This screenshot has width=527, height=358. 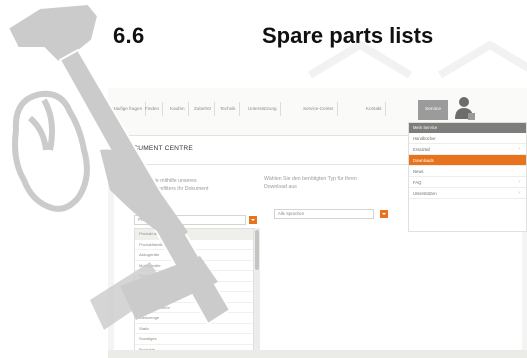 I want to click on dropdown-header: Mein Service, so click(x=467, y=128).